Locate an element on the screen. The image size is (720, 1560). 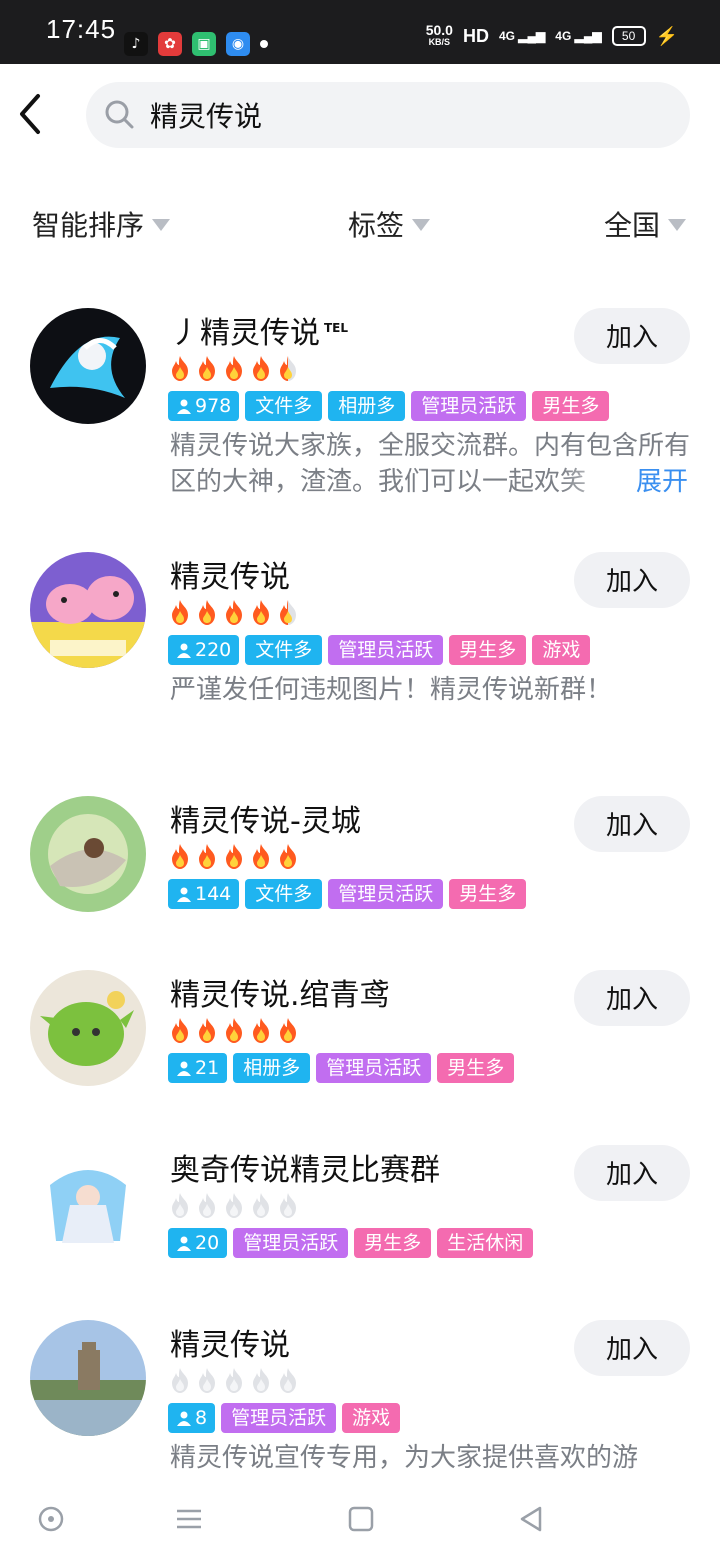
group-tag: 生活休闲 is located at coordinates (485, 1243).